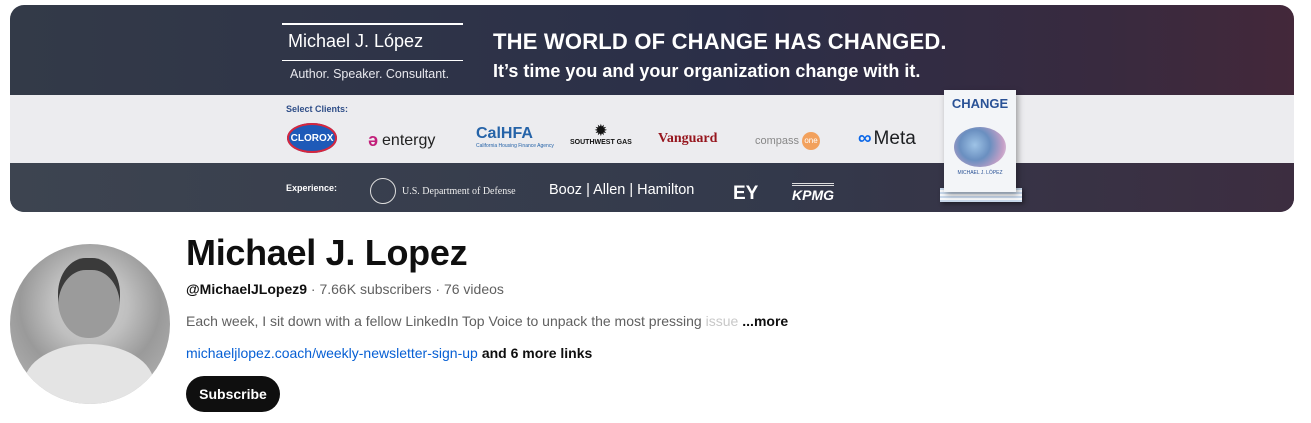 The width and height of the screenshot is (1311, 423). What do you see at coordinates (720, 321) in the screenshot?
I see `description-fade-text: issue` at bounding box center [720, 321].